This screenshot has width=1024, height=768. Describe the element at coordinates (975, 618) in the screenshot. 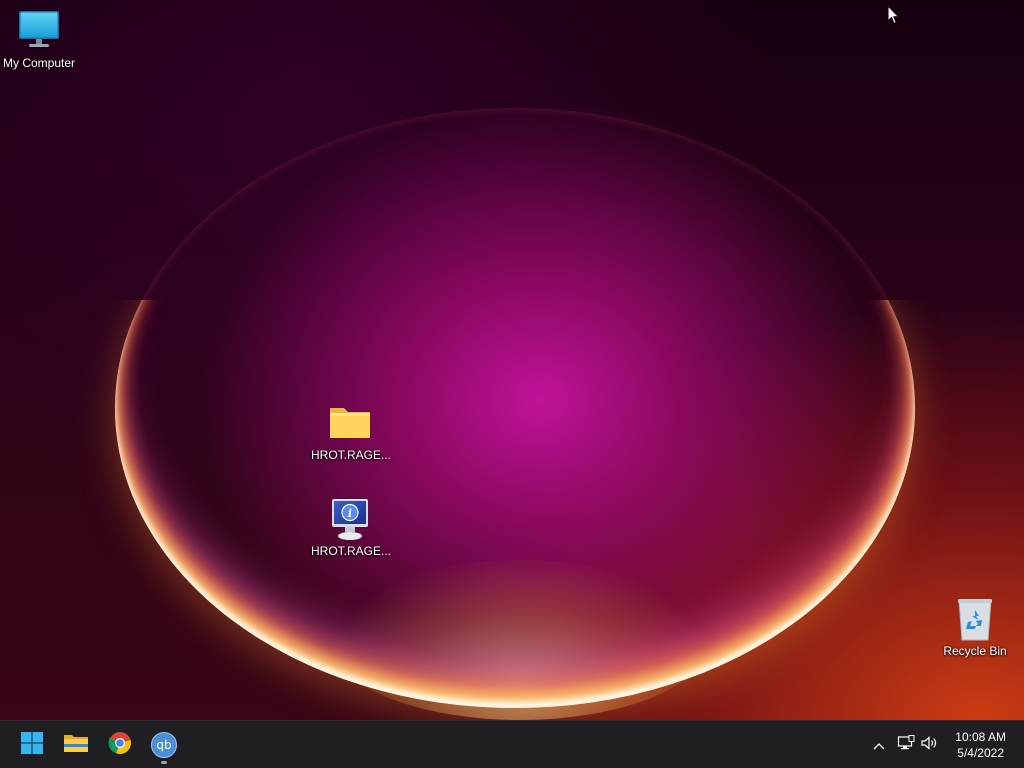

I see `recycle-bin-icon` at that location.